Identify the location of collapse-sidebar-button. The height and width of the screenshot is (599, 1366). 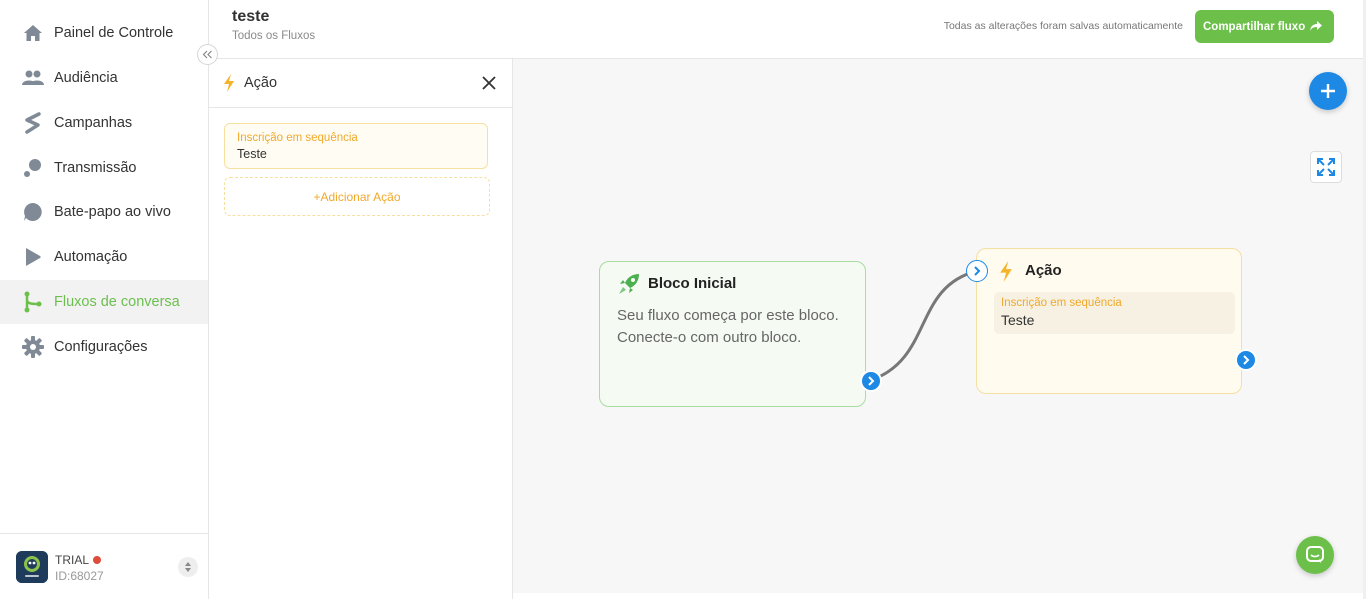
(207, 54).